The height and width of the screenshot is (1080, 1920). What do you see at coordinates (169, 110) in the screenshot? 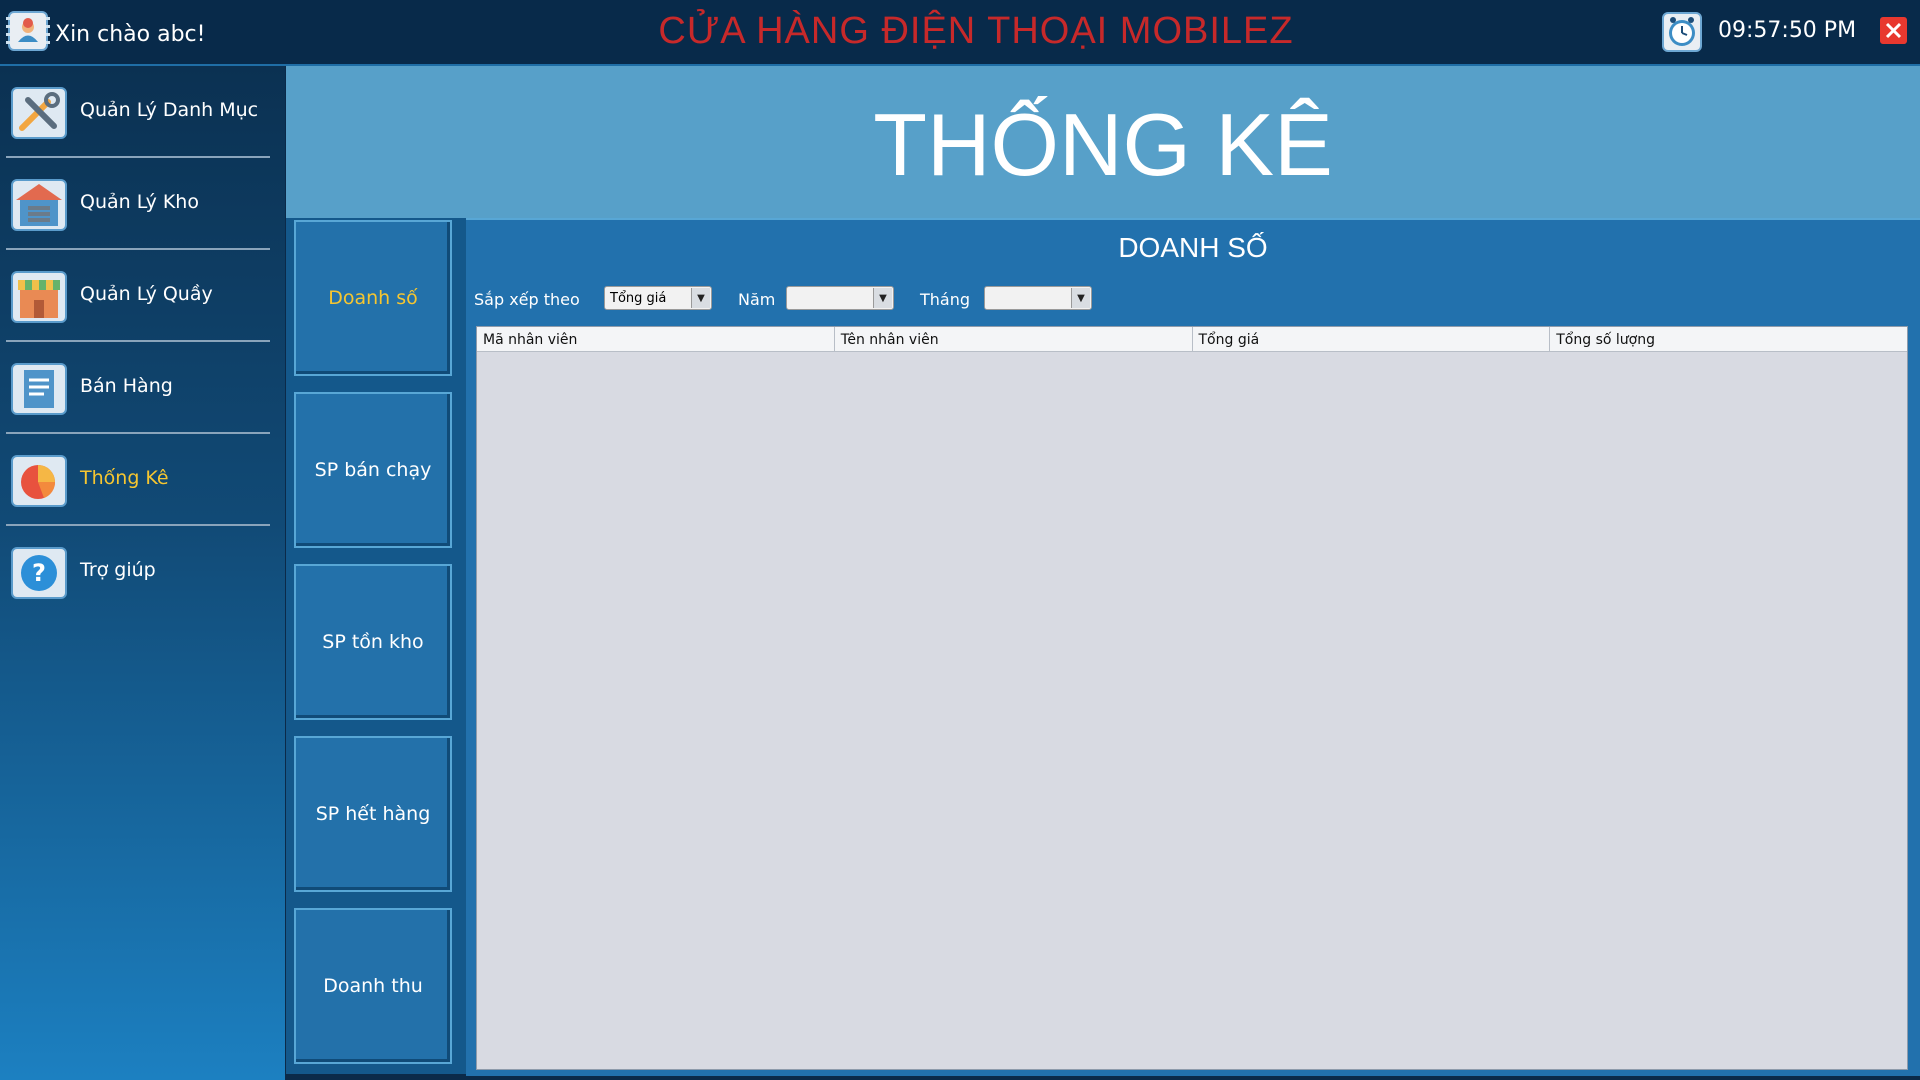
I see `sidebar-item-label: Quản Lý Danh Mục` at bounding box center [169, 110].